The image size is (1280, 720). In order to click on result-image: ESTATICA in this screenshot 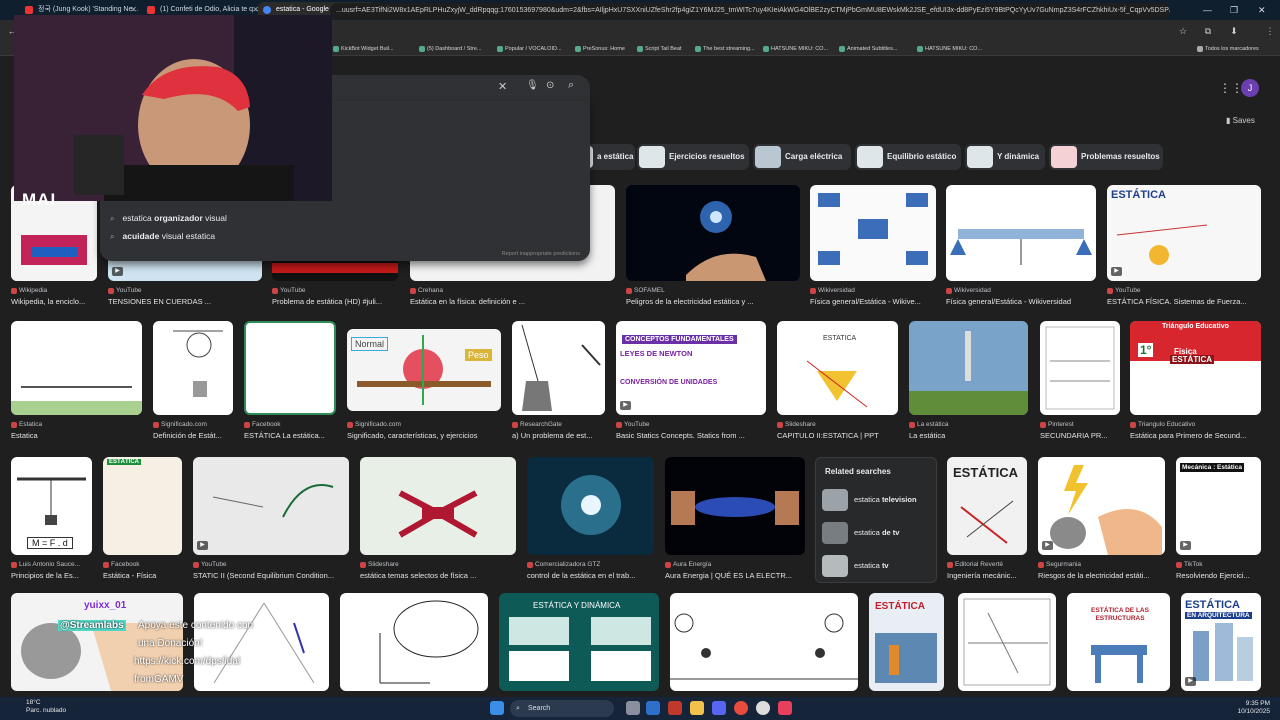, I will do `click(837, 368)`.